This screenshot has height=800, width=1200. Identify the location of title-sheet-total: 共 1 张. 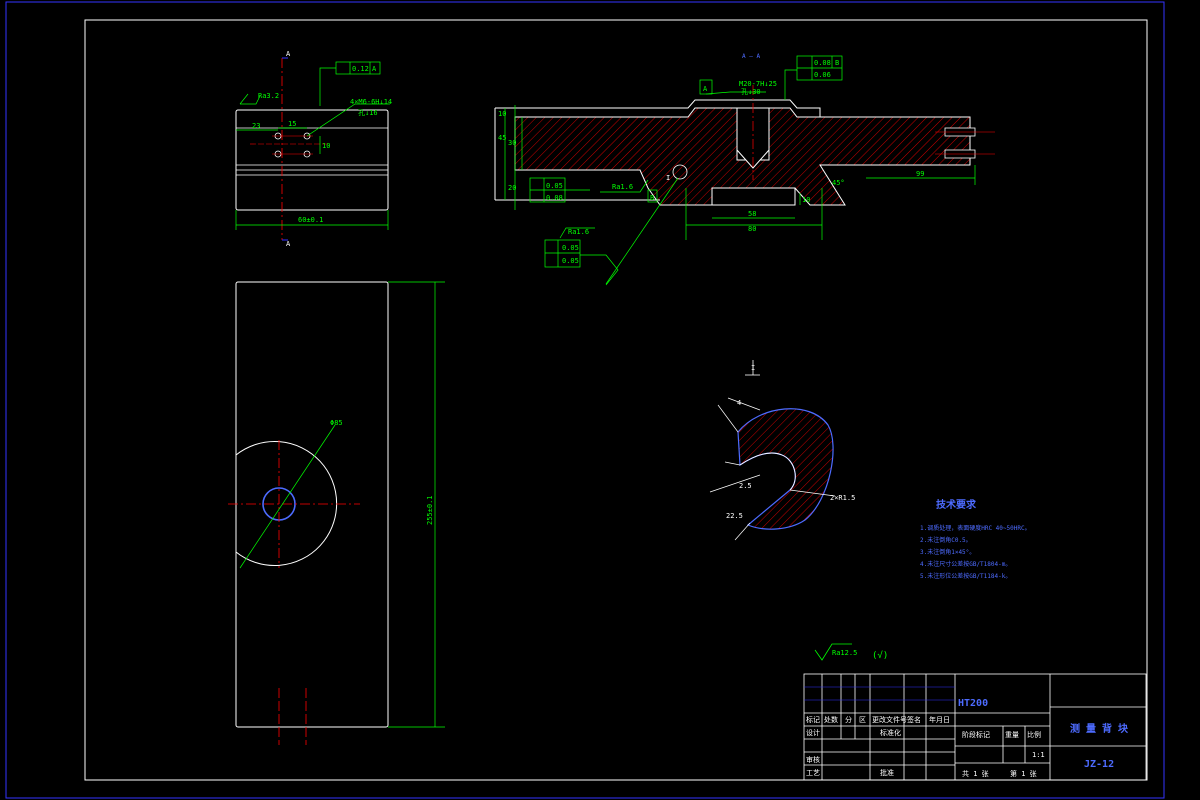
(975, 773).